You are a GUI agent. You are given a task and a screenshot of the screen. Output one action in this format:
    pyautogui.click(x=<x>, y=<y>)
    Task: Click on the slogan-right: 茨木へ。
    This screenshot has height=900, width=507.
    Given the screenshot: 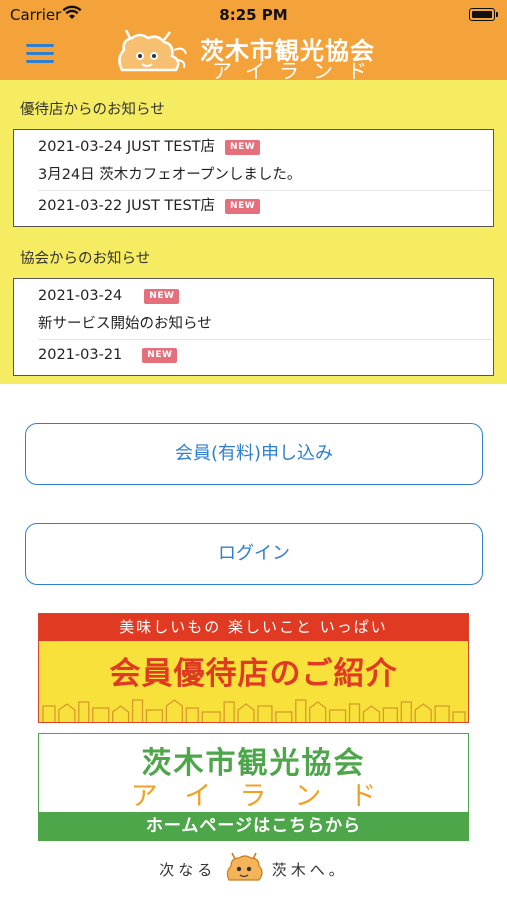 What is the action you would take?
    pyautogui.click(x=309, y=869)
    